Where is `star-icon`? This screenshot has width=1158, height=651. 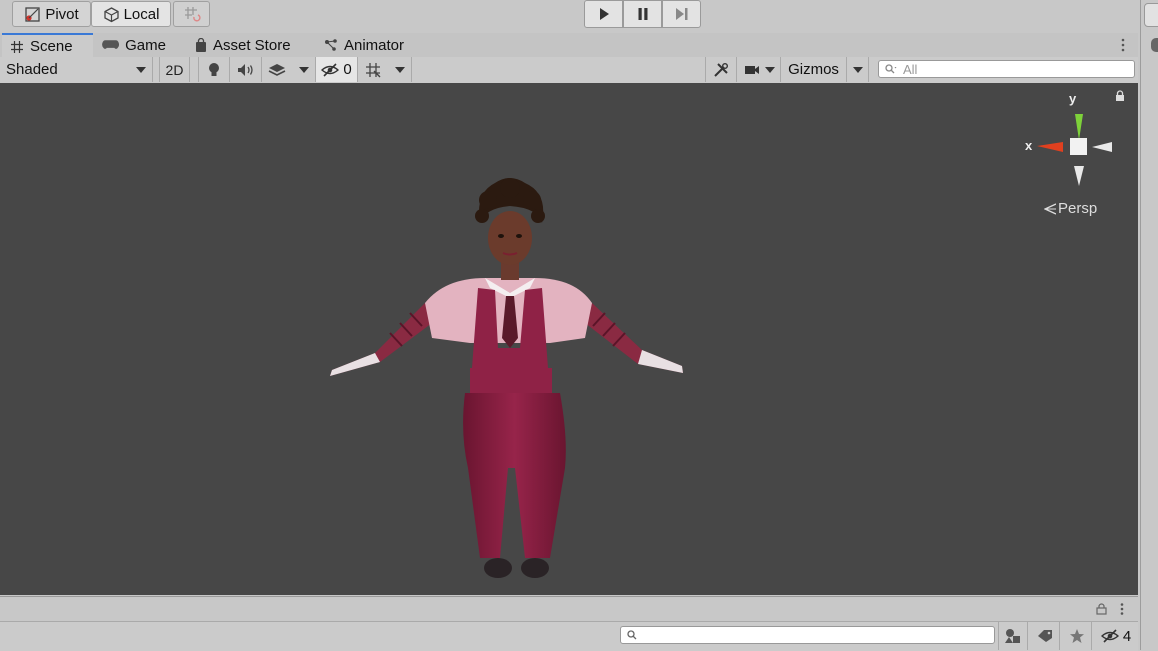 star-icon is located at coordinates (1076, 636).